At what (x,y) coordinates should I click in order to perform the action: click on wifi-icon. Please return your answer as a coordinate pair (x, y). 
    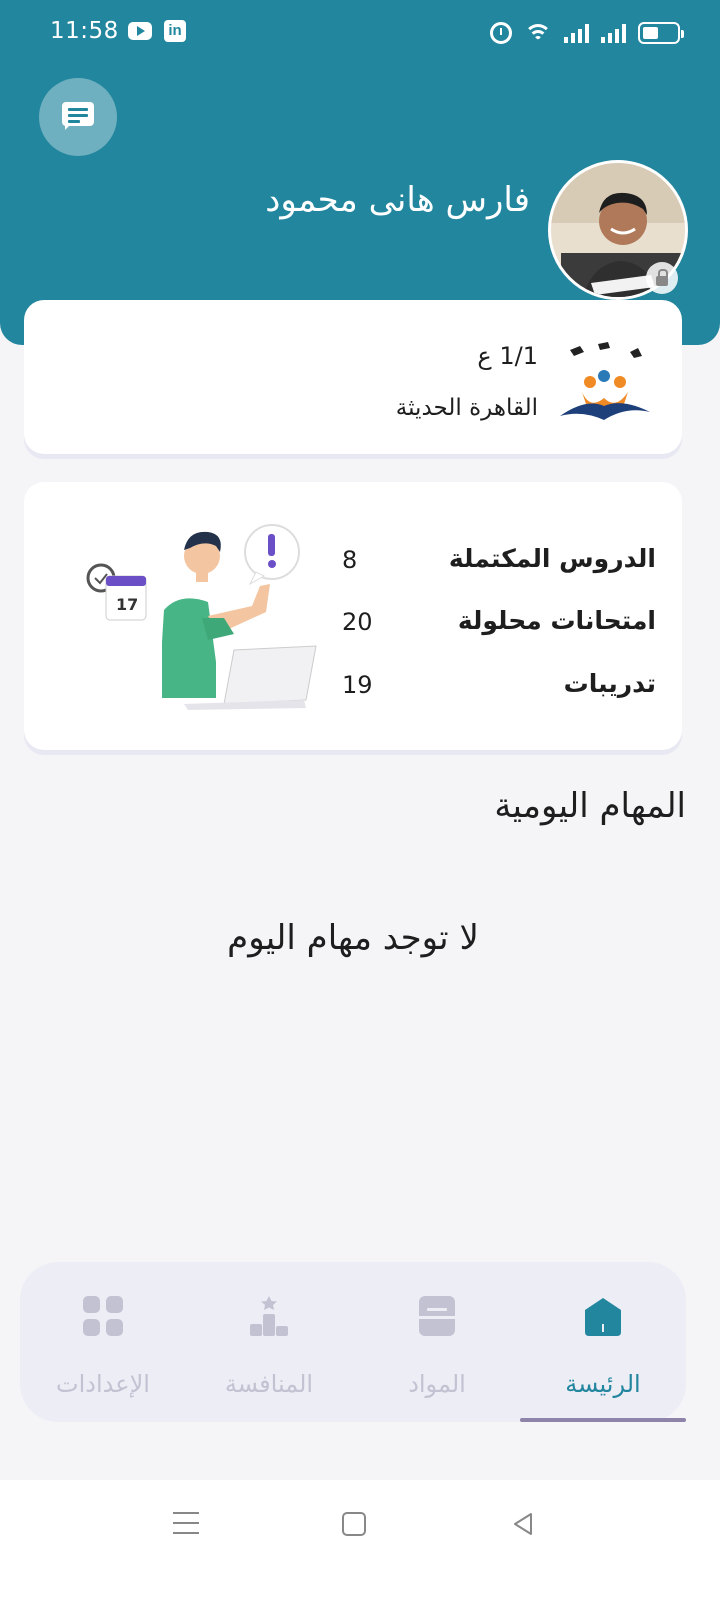
    Looking at the image, I should click on (538, 33).